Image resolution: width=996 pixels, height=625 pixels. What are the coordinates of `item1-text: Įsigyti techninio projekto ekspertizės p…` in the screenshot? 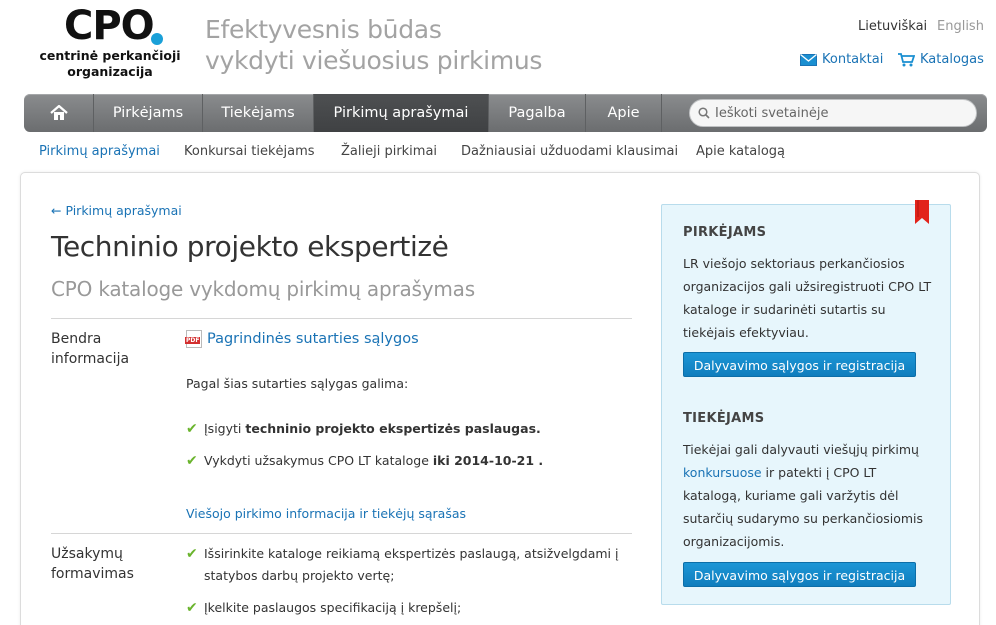 It's located at (372, 429).